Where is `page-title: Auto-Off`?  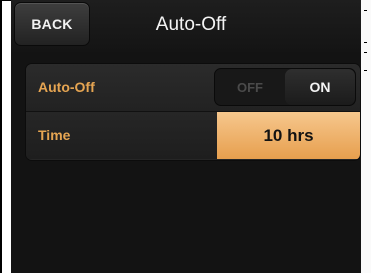
page-title: Auto-Off is located at coordinates (191, 24).